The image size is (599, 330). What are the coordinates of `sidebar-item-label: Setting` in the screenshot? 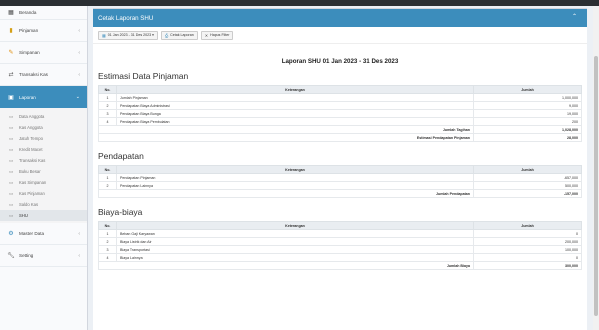 It's located at (26, 255).